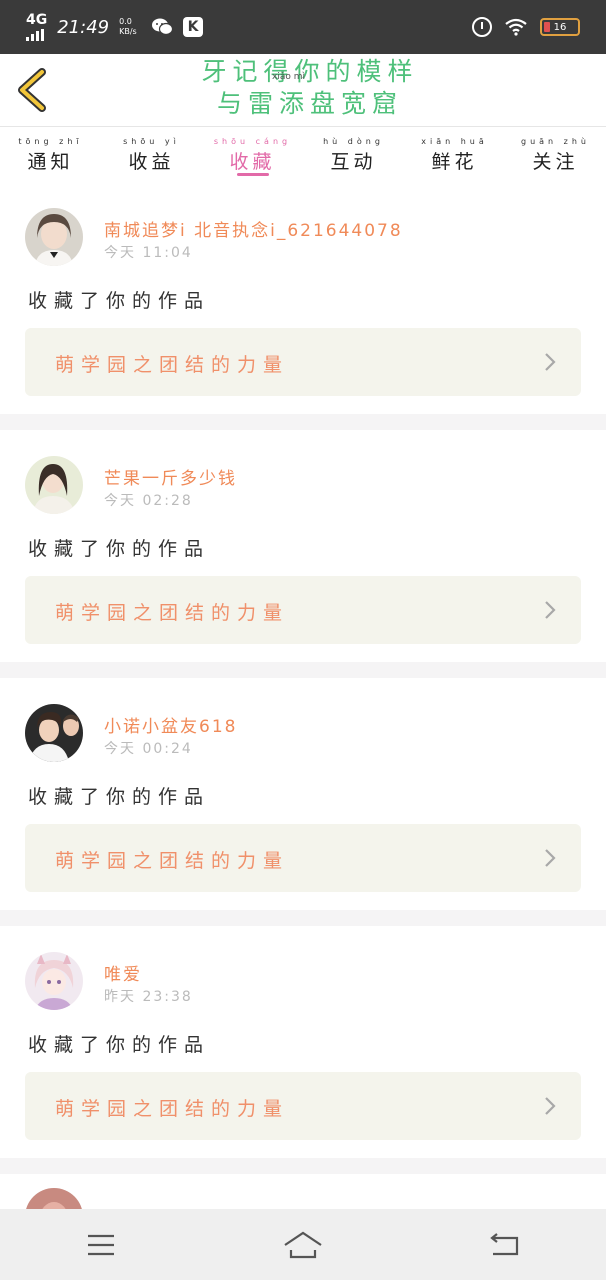  What do you see at coordinates (454, 141) in the screenshot?
I see `tab-pinyin: xiān huā` at bounding box center [454, 141].